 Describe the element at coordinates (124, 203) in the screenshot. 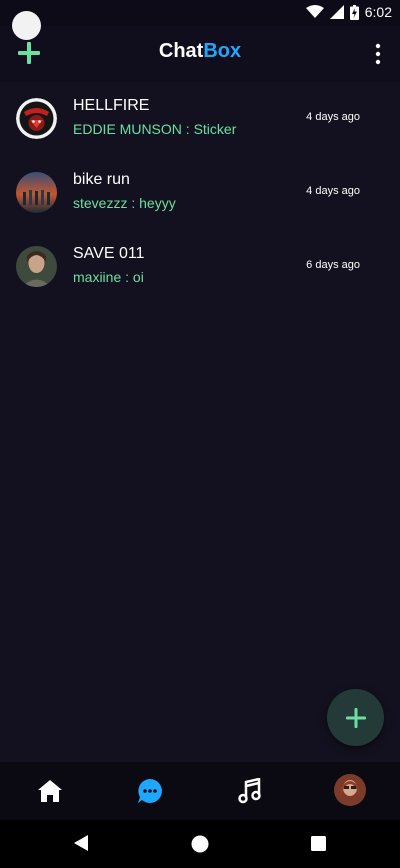

I see `chat-preview: stevezzz : heyyy` at that location.